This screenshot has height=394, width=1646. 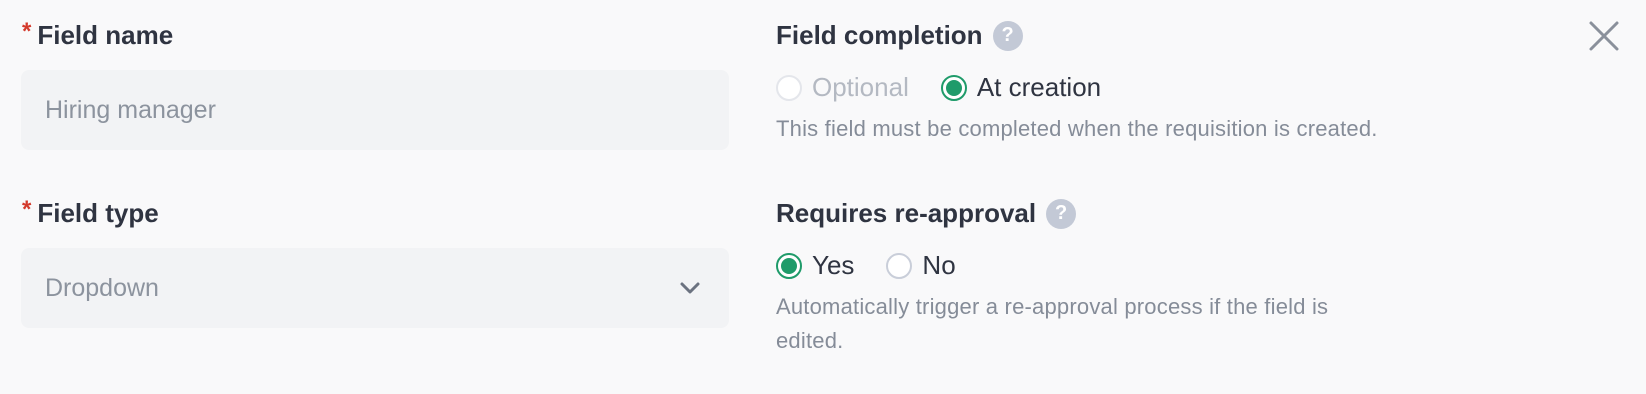 What do you see at coordinates (789, 265) in the screenshot?
I see `radio-yes-circle` at bounding box center [789, 265].